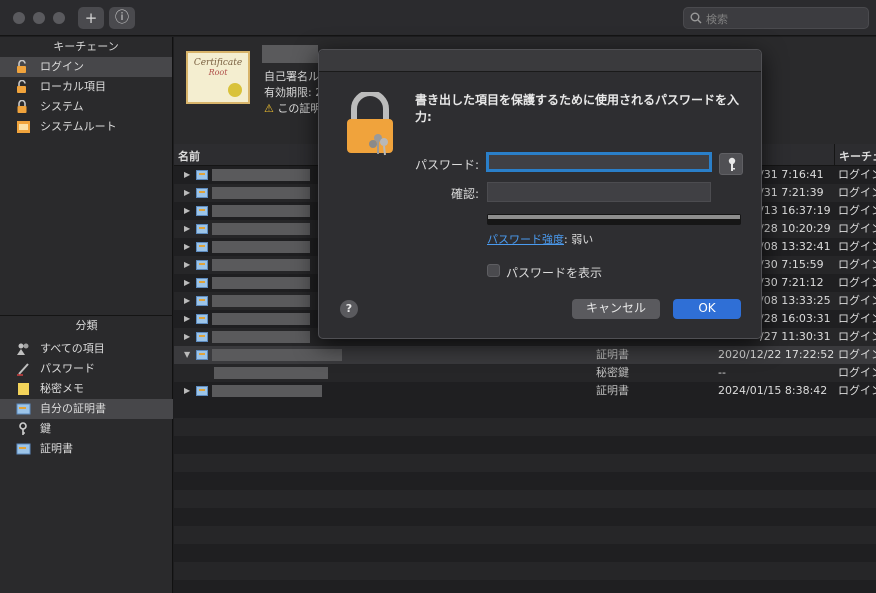 The image size is (876, 593). I want to click on zoom-window-button, so click(59, 18).